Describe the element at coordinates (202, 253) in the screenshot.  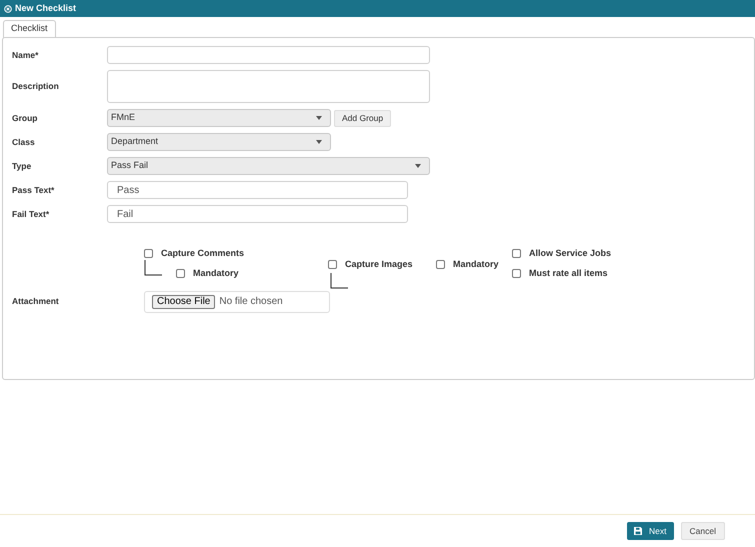
I see `checkbox-label: Capture Comments` at that location.